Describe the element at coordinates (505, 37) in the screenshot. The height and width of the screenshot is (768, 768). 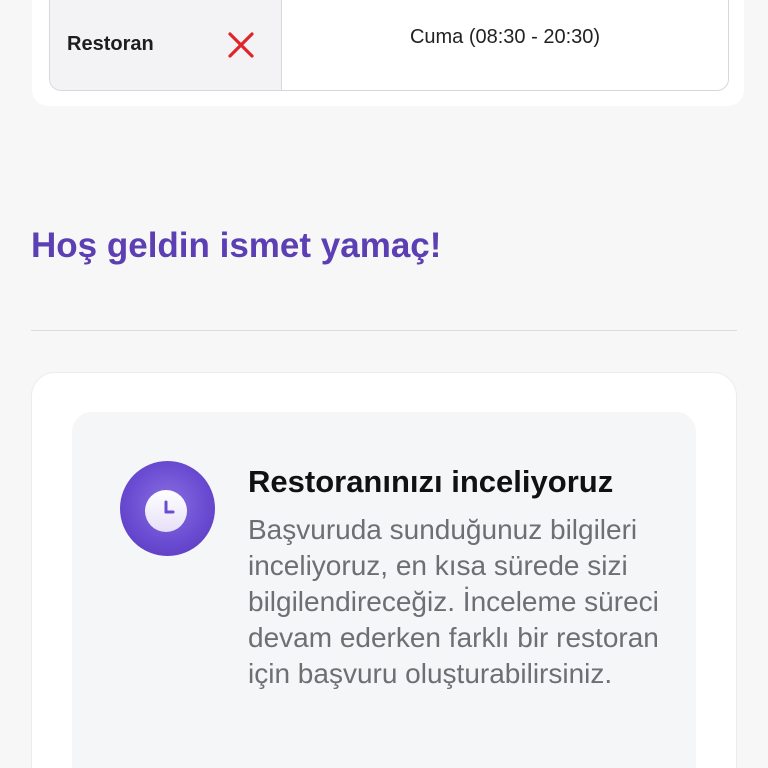
I see `hours-value: Cuma (08:30 - 20:30)` at that location.